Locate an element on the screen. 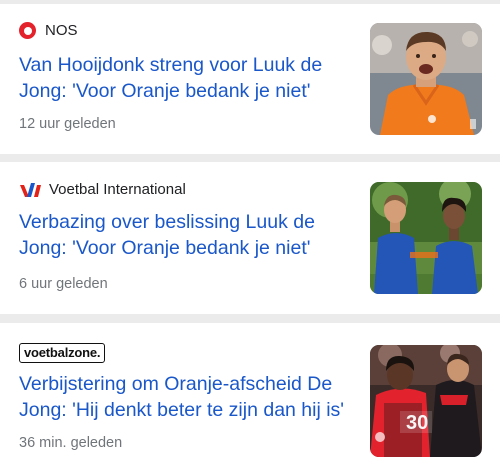 The height and width of the screenshot is (475, 500). timestamp: 12 uur geleden is located at coordinates (67, 124).